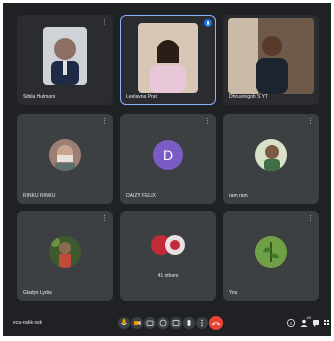 This screenshot has width=334, height=341. I want to click on participant-name: Gladys Lydia, so click(37, 293).